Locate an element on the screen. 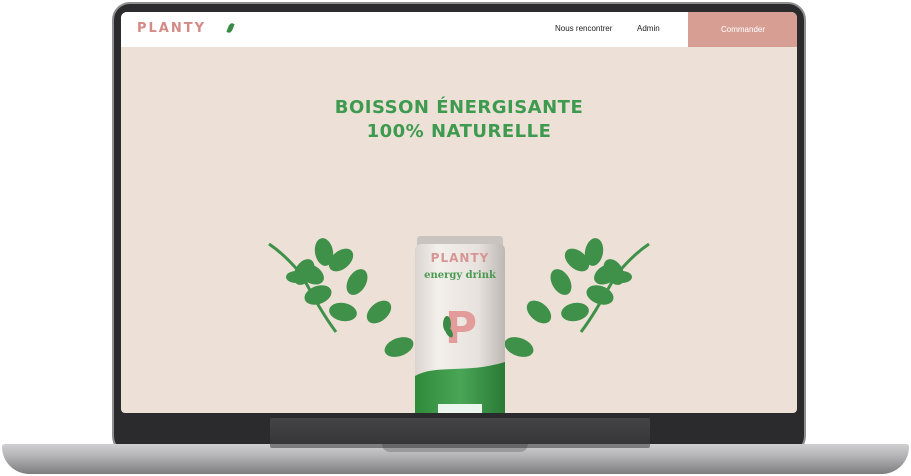 Image resolution: width=911 pixels, height=476 pixels. can-brand-text: PLANTY is located at coordinates (460, 258).